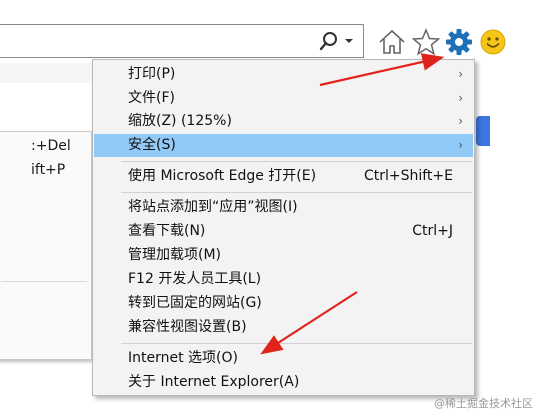 This screenshot has width=539, height=415. I want to click on menu-item-about-ie: 关于 Internet Explorer(A), so click(283, 382).